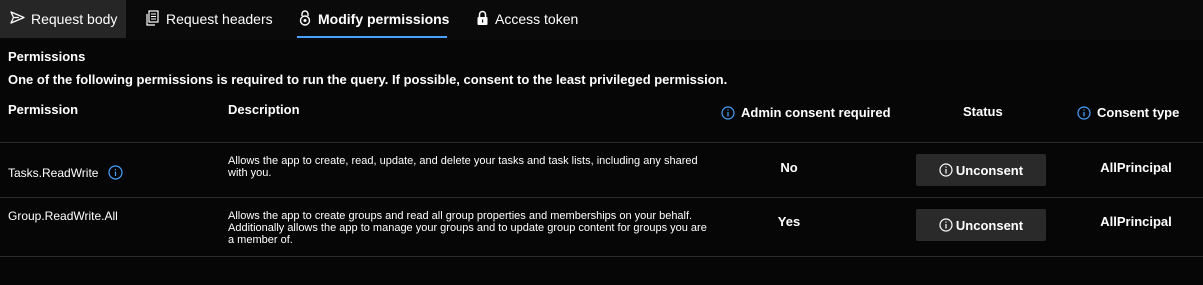  Describe the element at coordinates (384, 19) in the screenshot. I see `tab-label: Modify permissions` at that location.